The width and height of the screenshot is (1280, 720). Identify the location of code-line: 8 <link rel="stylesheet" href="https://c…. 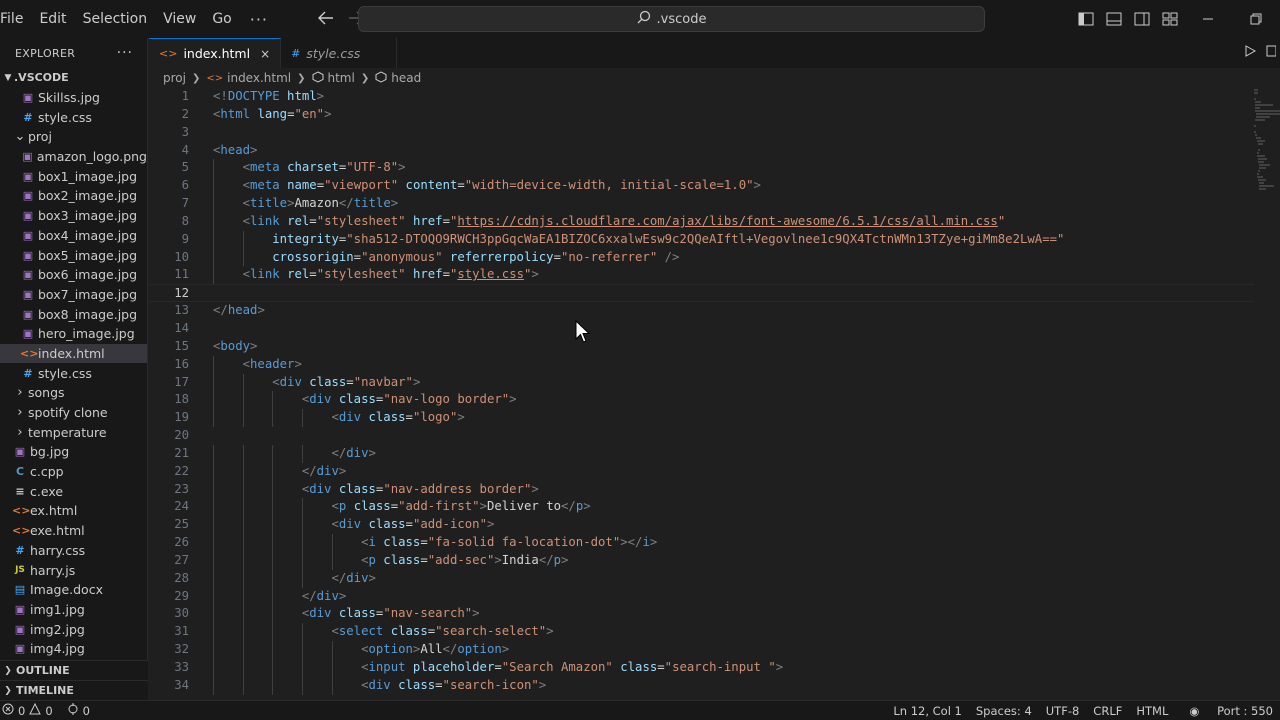
(701, 221).